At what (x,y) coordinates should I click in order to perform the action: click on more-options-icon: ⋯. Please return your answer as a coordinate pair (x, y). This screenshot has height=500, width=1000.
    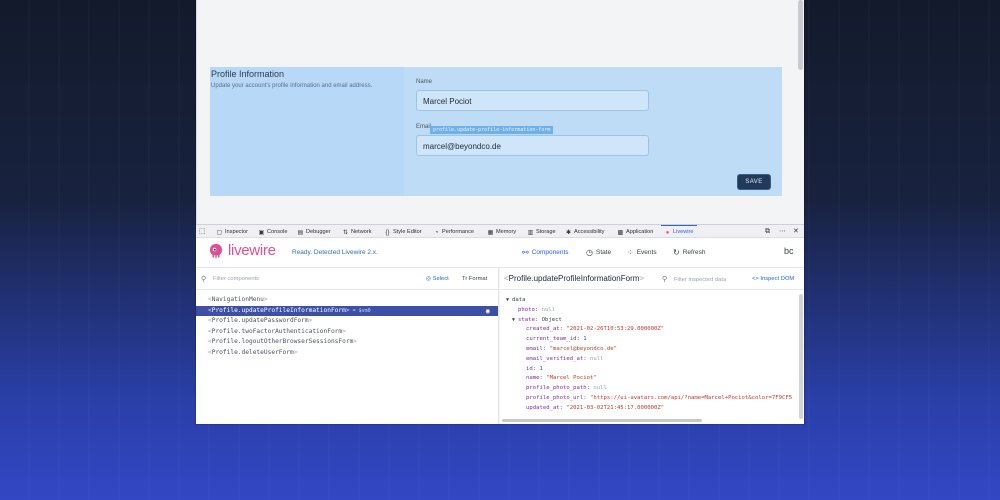
    Looking at the image, I should click on (782, 232).